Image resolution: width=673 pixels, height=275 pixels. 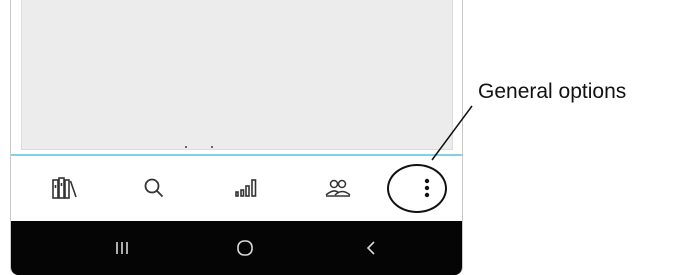 I want to click on more-vertical-icon, so click(x=427, y=188).